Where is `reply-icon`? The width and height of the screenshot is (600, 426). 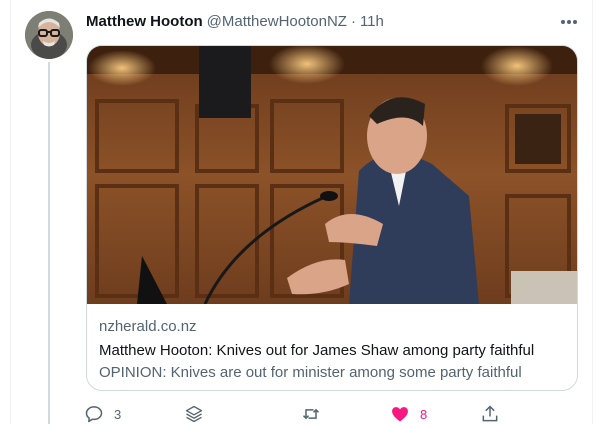
reply-icon is located at coordinates (94, 414).